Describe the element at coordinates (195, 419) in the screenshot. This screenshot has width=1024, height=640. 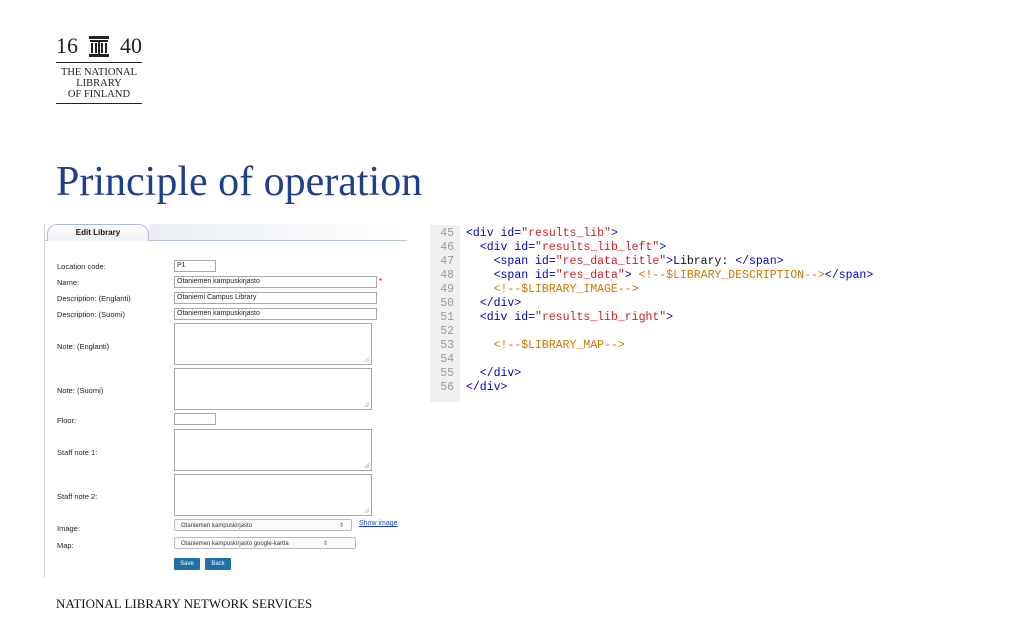
I see `floor-input` at that location.